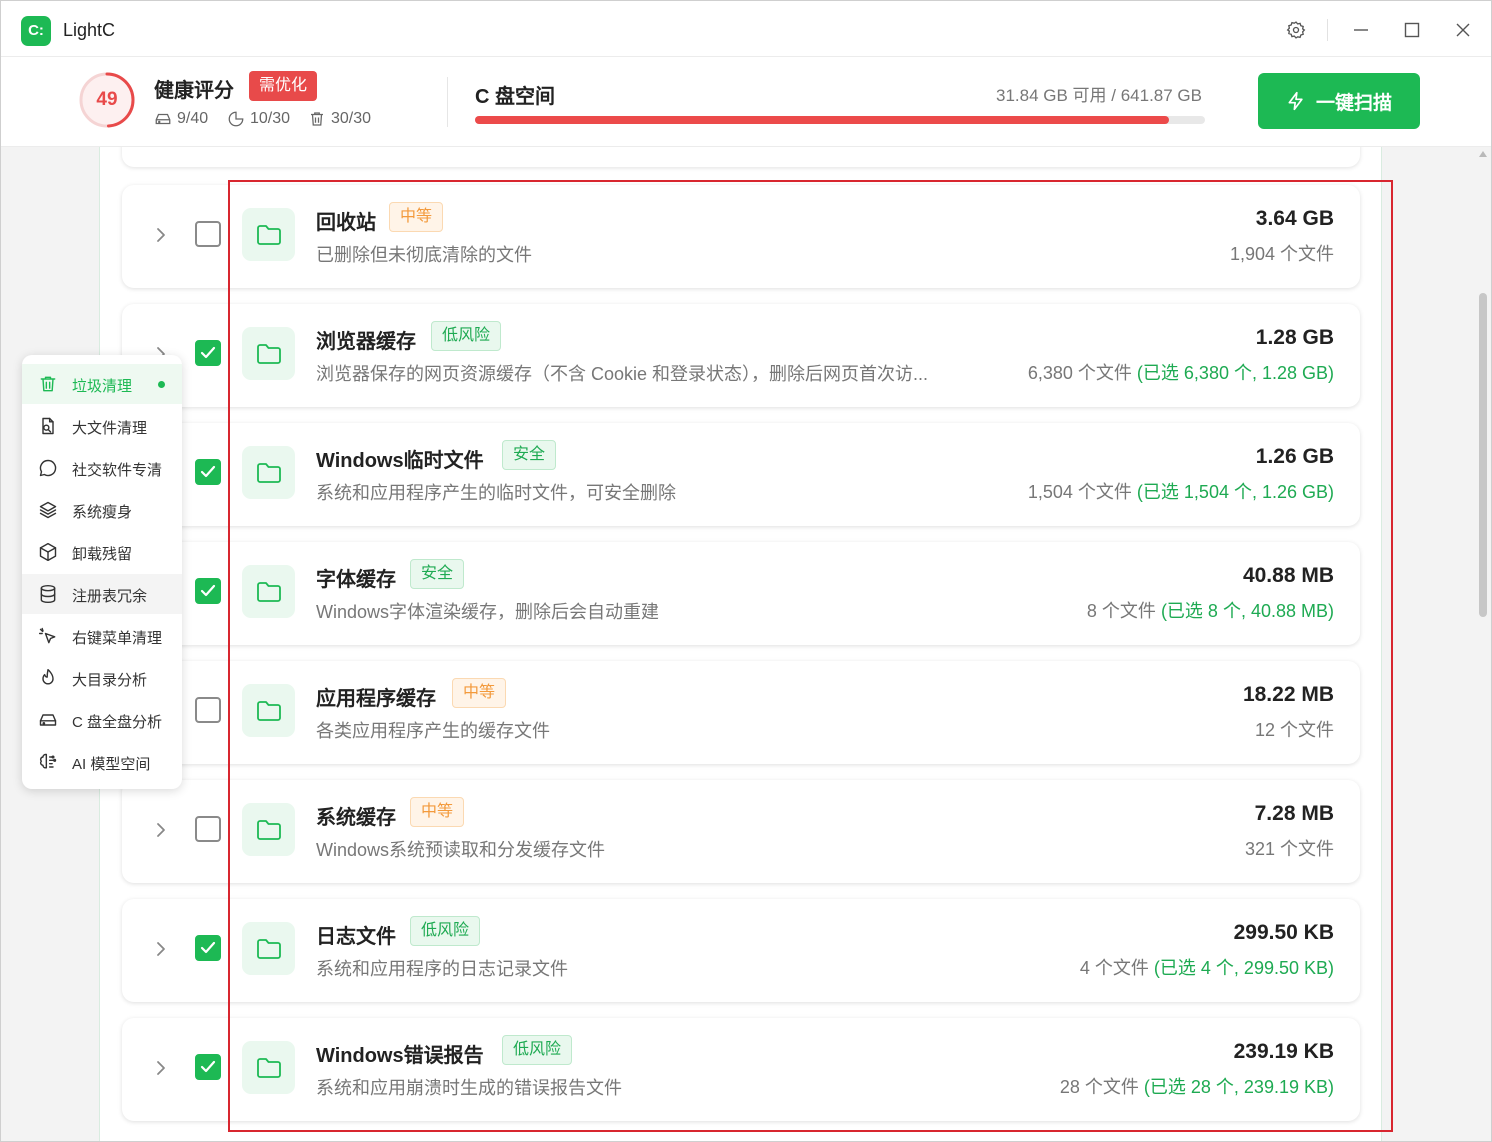 This screenshot has width=1492, height=1142. Describe the element at coordinates (822, 120) in the screenshot. I see `disk-usage-fill` at that location.